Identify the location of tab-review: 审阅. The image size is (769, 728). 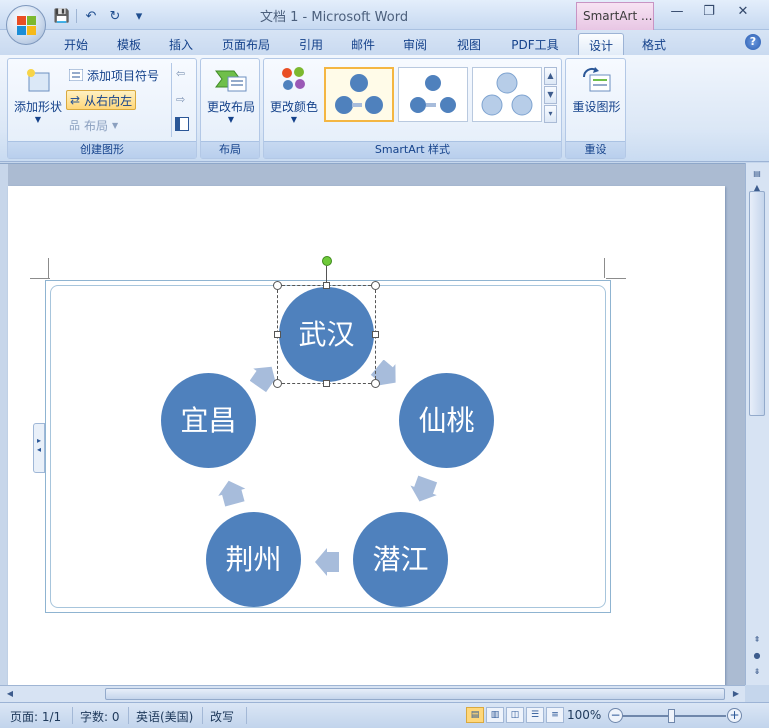
(415, 44).